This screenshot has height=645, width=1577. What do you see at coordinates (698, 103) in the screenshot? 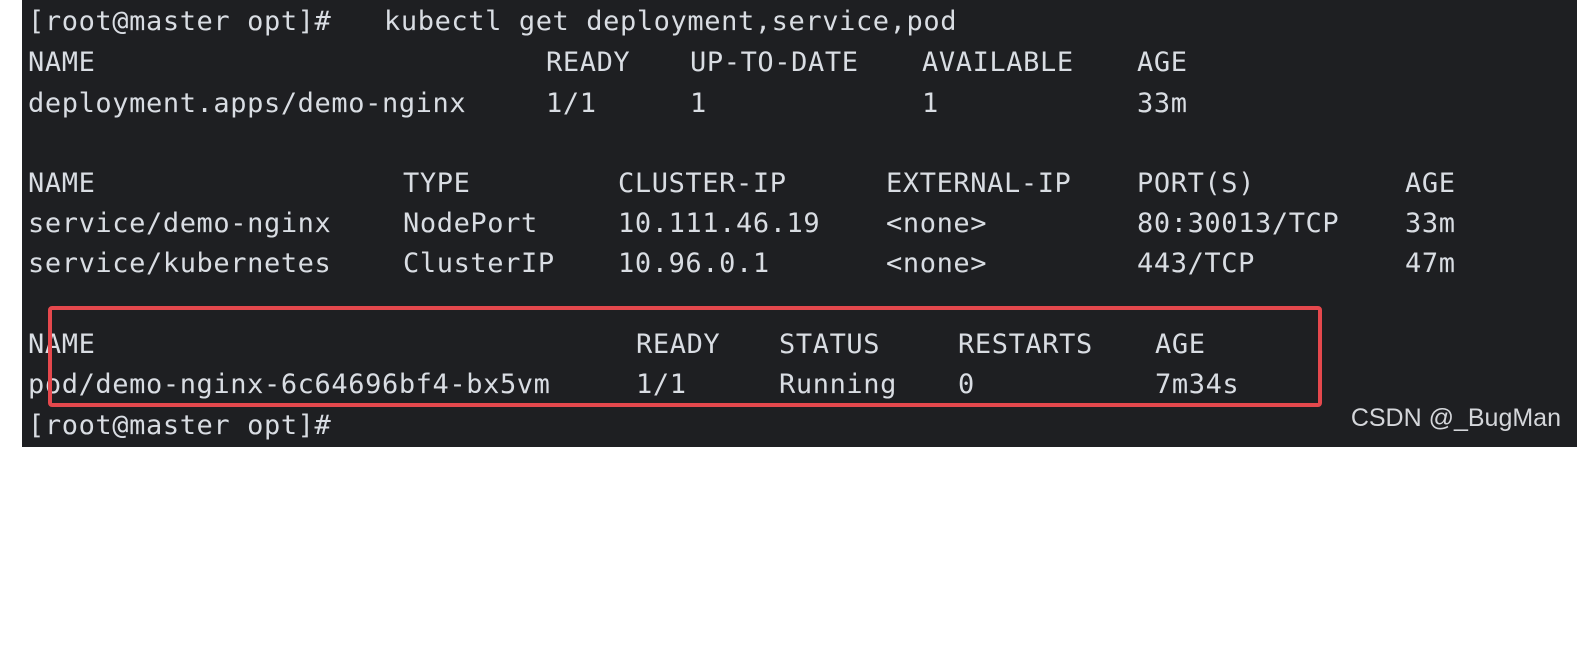
I see `deployment-up-to-date: 1` at bounding box center [698, 103].